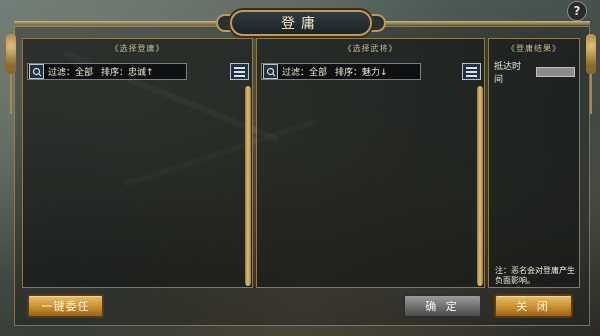 The width and height of the screenshot is (600, 336). I want to click on right-ornament, so click(591, 54).